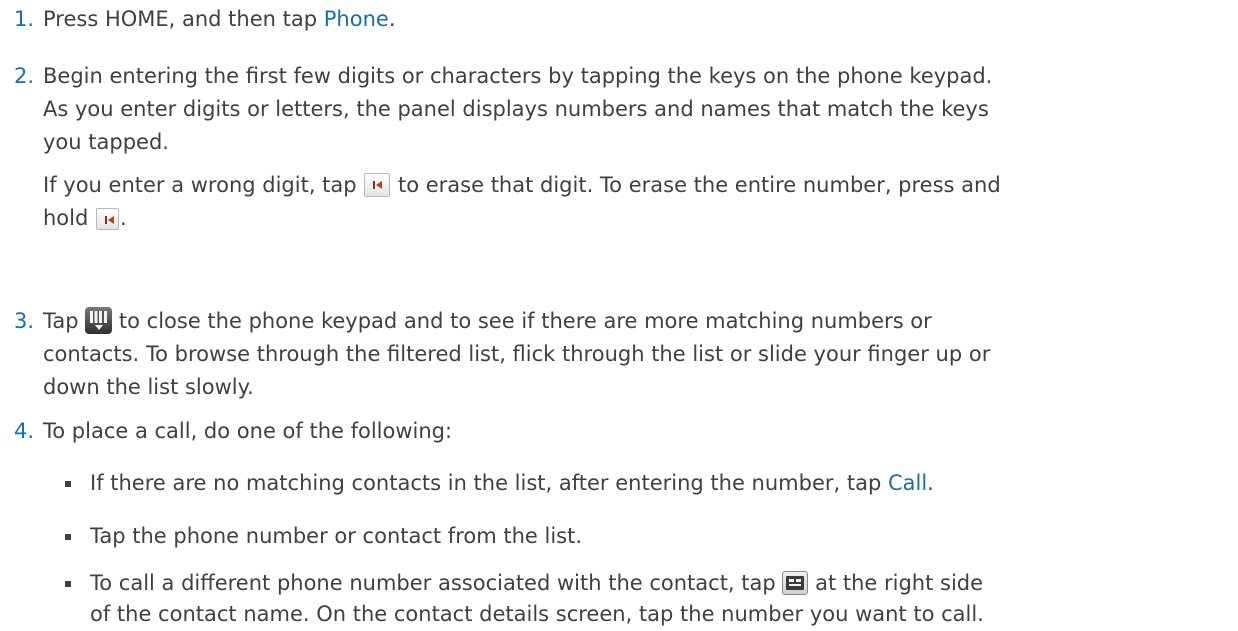 Image resolution: width=1238 pixels, height=631 pixels. What do you see at coordinates (219, 19) in the screenshot?
I see `step-text: Press HOME, and then tap Phone.` at bounding box center [219, 19].